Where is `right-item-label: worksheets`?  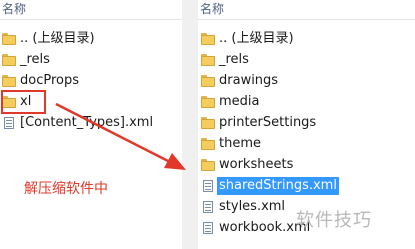
right-item-label: worksheets is located at coordinates (256, 164).